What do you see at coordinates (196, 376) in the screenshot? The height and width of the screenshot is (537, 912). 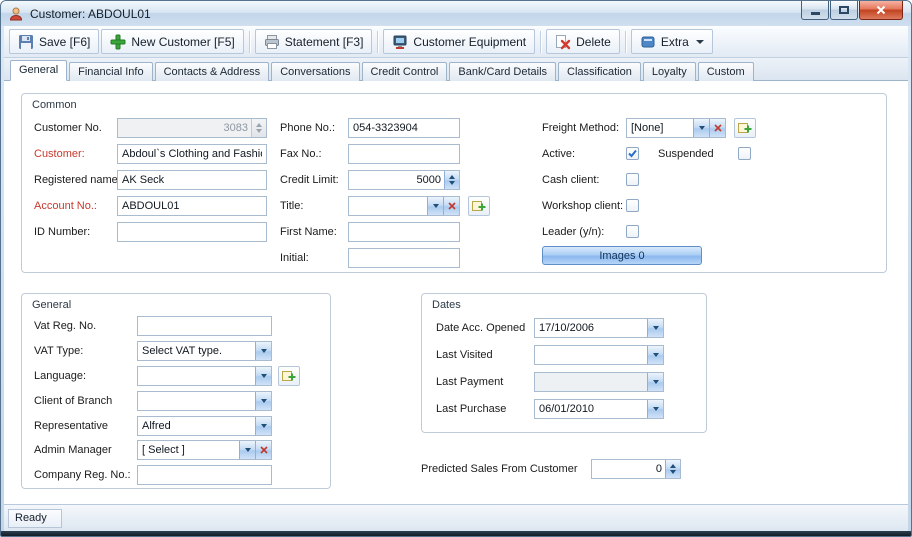 I see `language-value` at bounding box center [196, 376].